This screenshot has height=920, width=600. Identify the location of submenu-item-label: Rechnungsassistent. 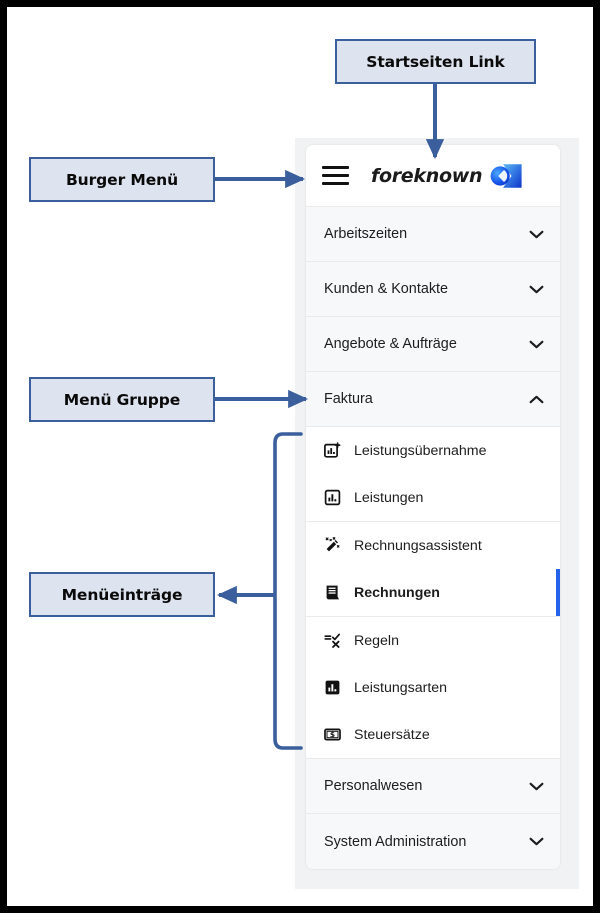
(418, 545).